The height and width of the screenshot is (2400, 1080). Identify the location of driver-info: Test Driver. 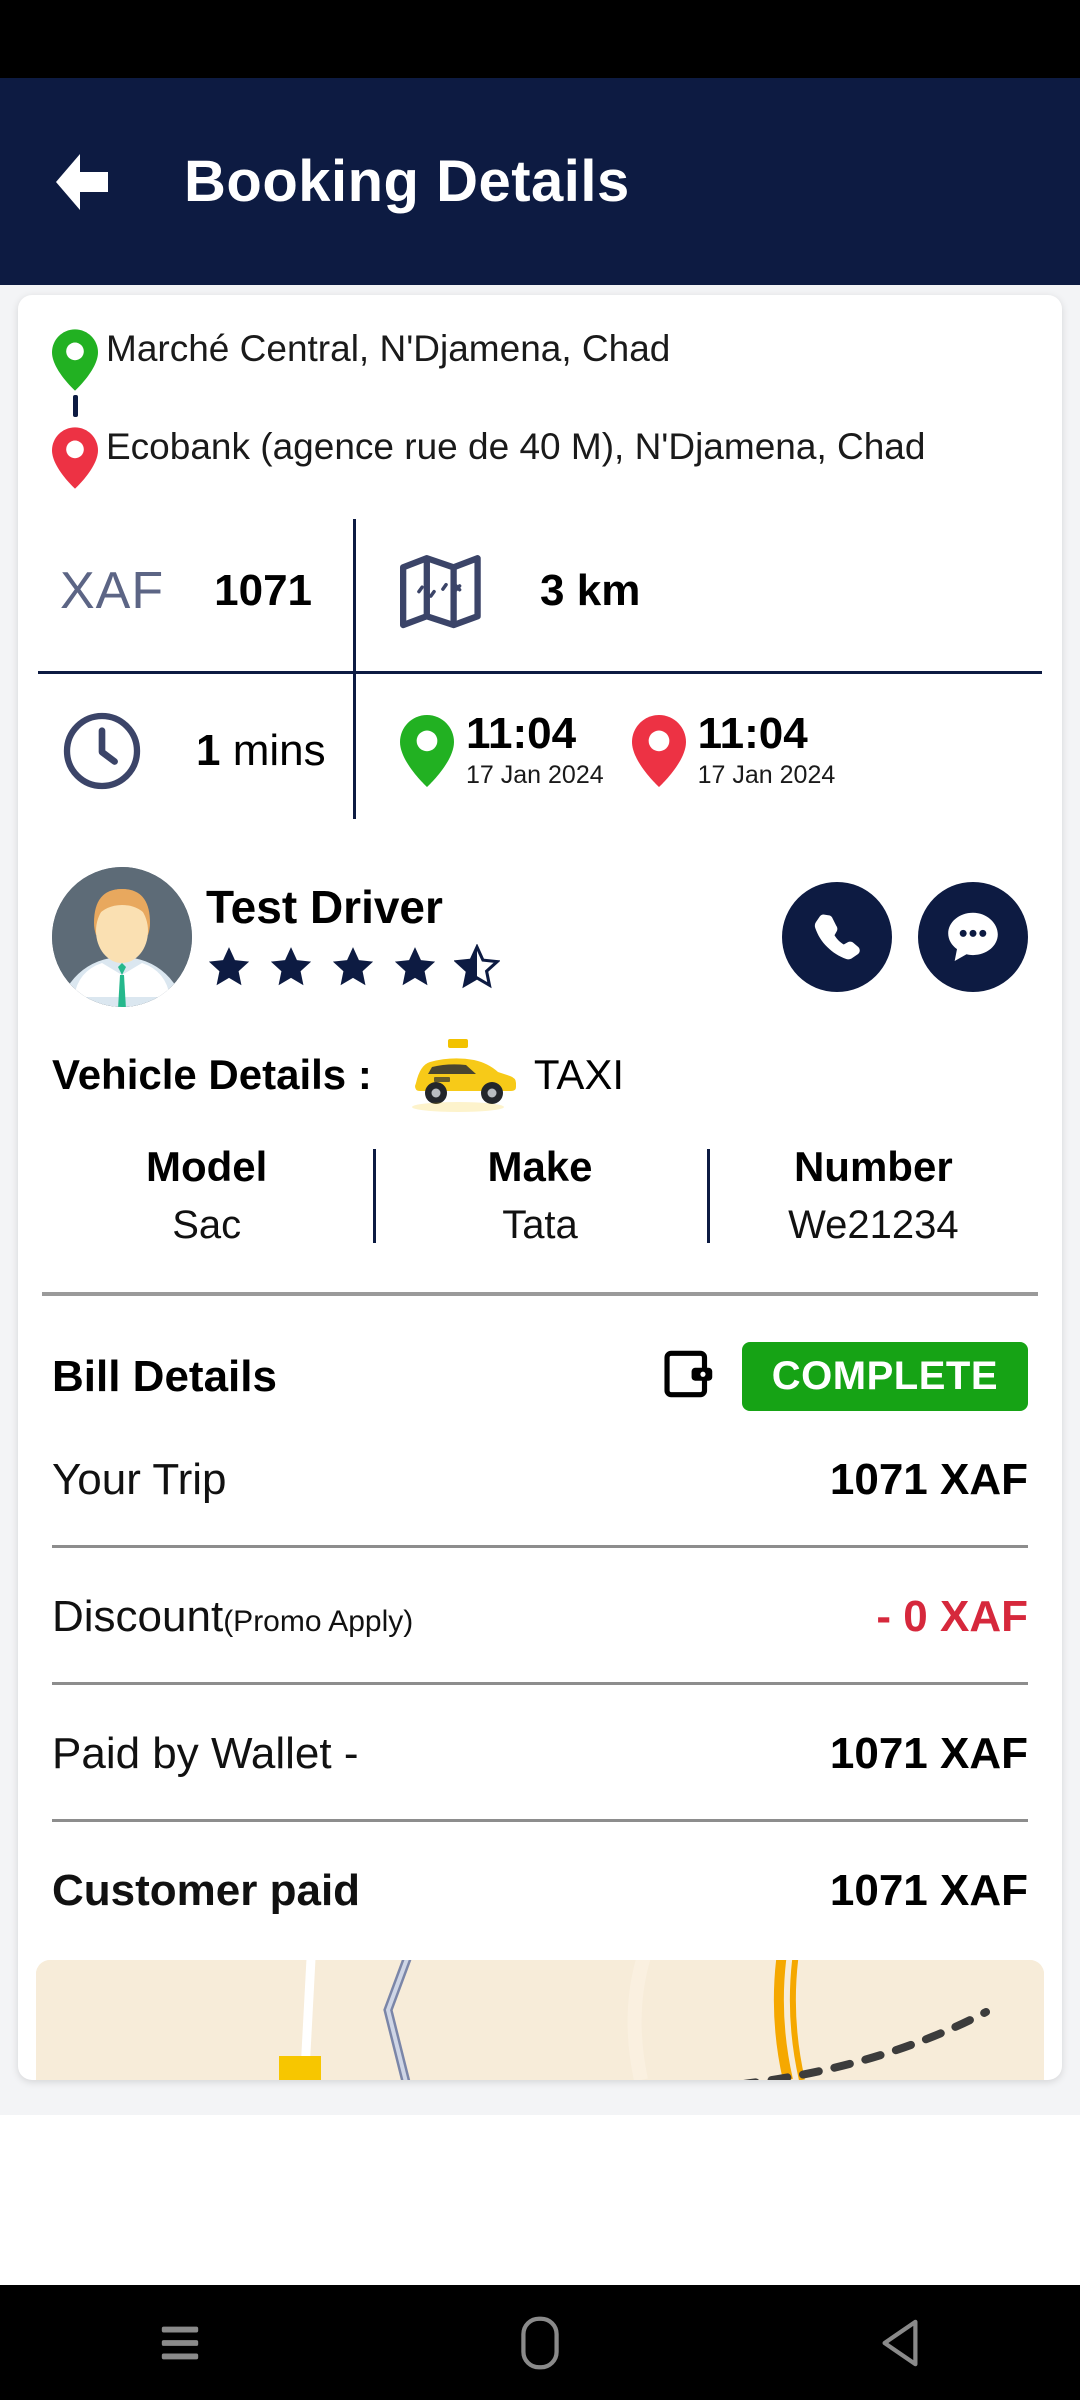
(481, 937).